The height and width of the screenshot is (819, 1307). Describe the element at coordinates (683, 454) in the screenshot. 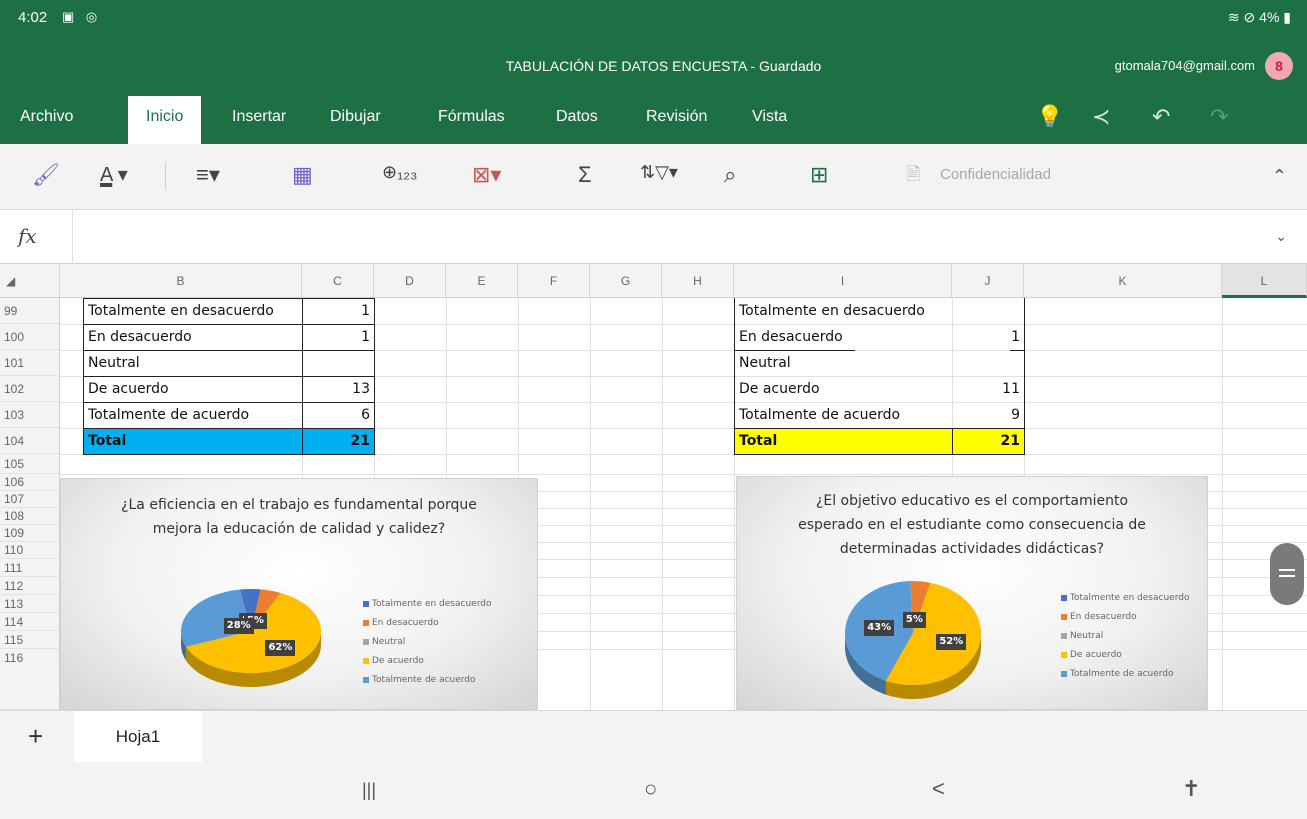

I see `grid-line` at that location.